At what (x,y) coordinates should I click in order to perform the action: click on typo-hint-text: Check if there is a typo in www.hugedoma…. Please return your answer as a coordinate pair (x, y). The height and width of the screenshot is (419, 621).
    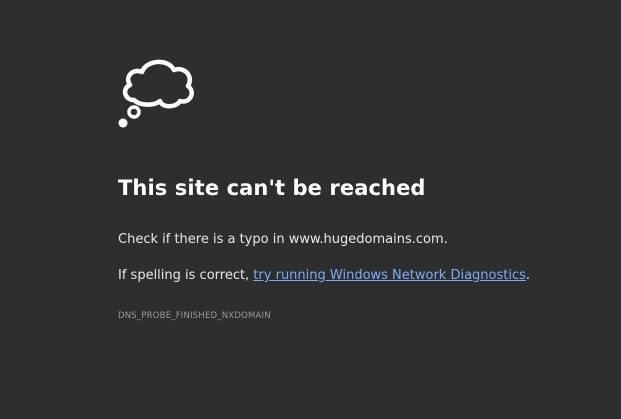
    Looking at the image, I should click on (283, 239).